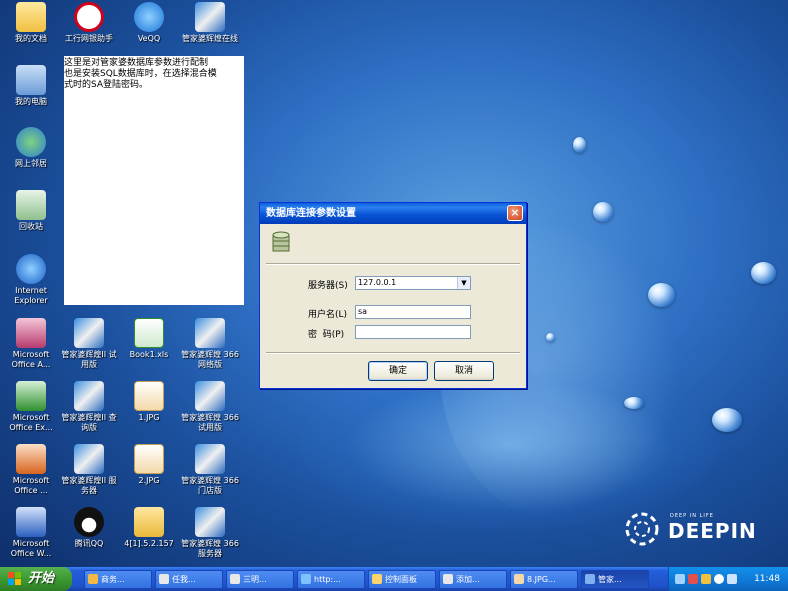 Image resolution: width=788 pixels, height=591 pixels. What do you see at coordinates (31, 459) in the screenshot?
I see `office-powerpoint-icon` at bounding box center [31, 459].